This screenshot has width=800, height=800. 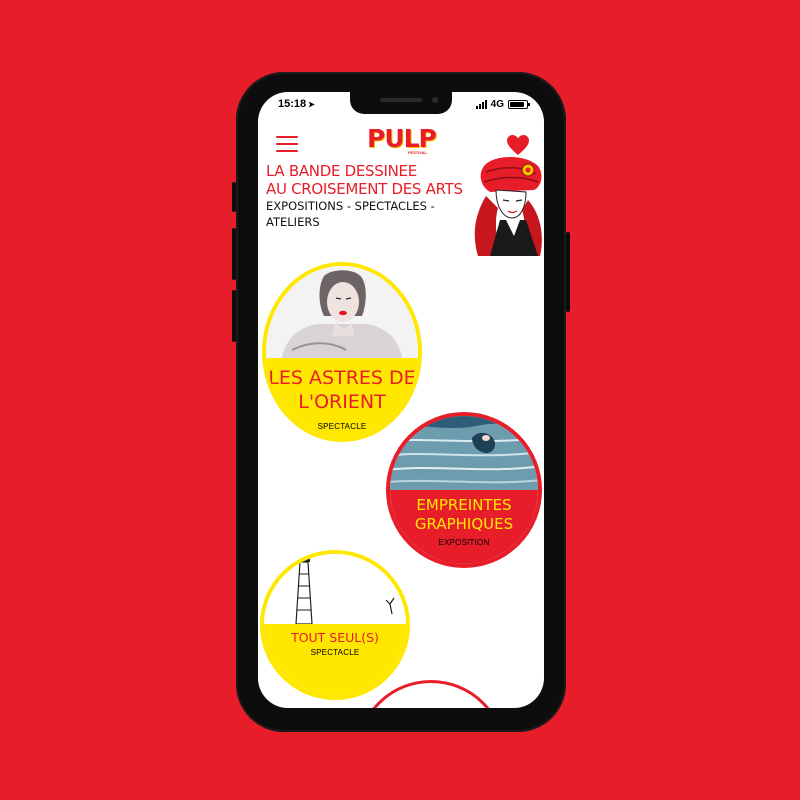 What do you see at coordinates (481, 104) in the screenshot?
I see `signal-icon` at bounding box center [481, 104].